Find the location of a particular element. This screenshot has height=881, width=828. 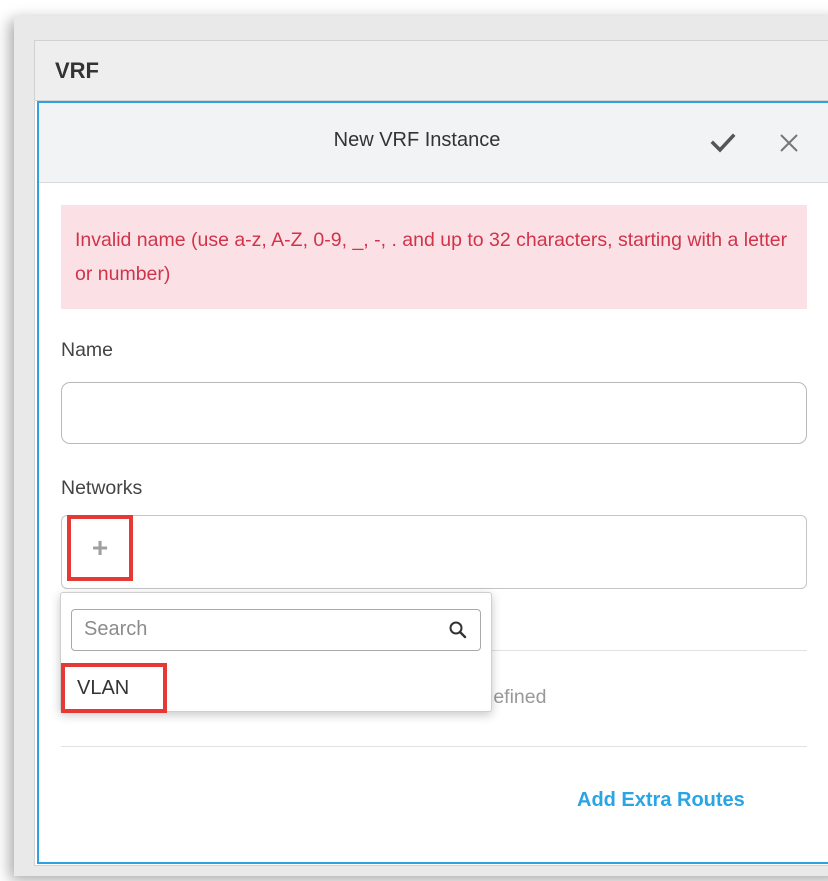

add-network-button: + is located at coordinates (100, 548).